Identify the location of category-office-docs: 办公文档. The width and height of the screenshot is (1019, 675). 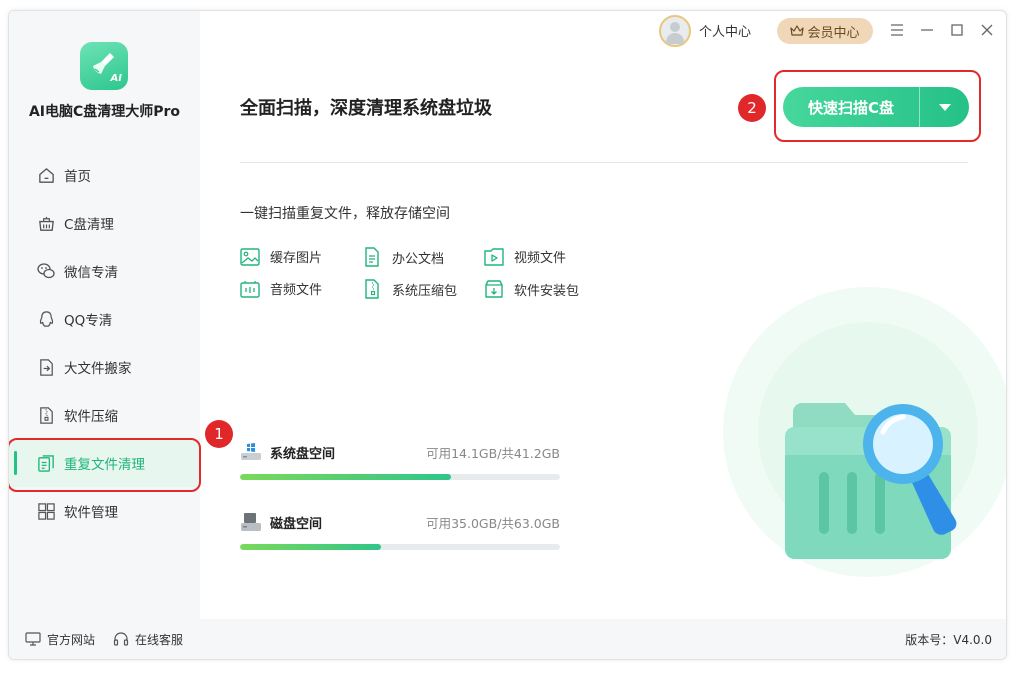
(403, 257).